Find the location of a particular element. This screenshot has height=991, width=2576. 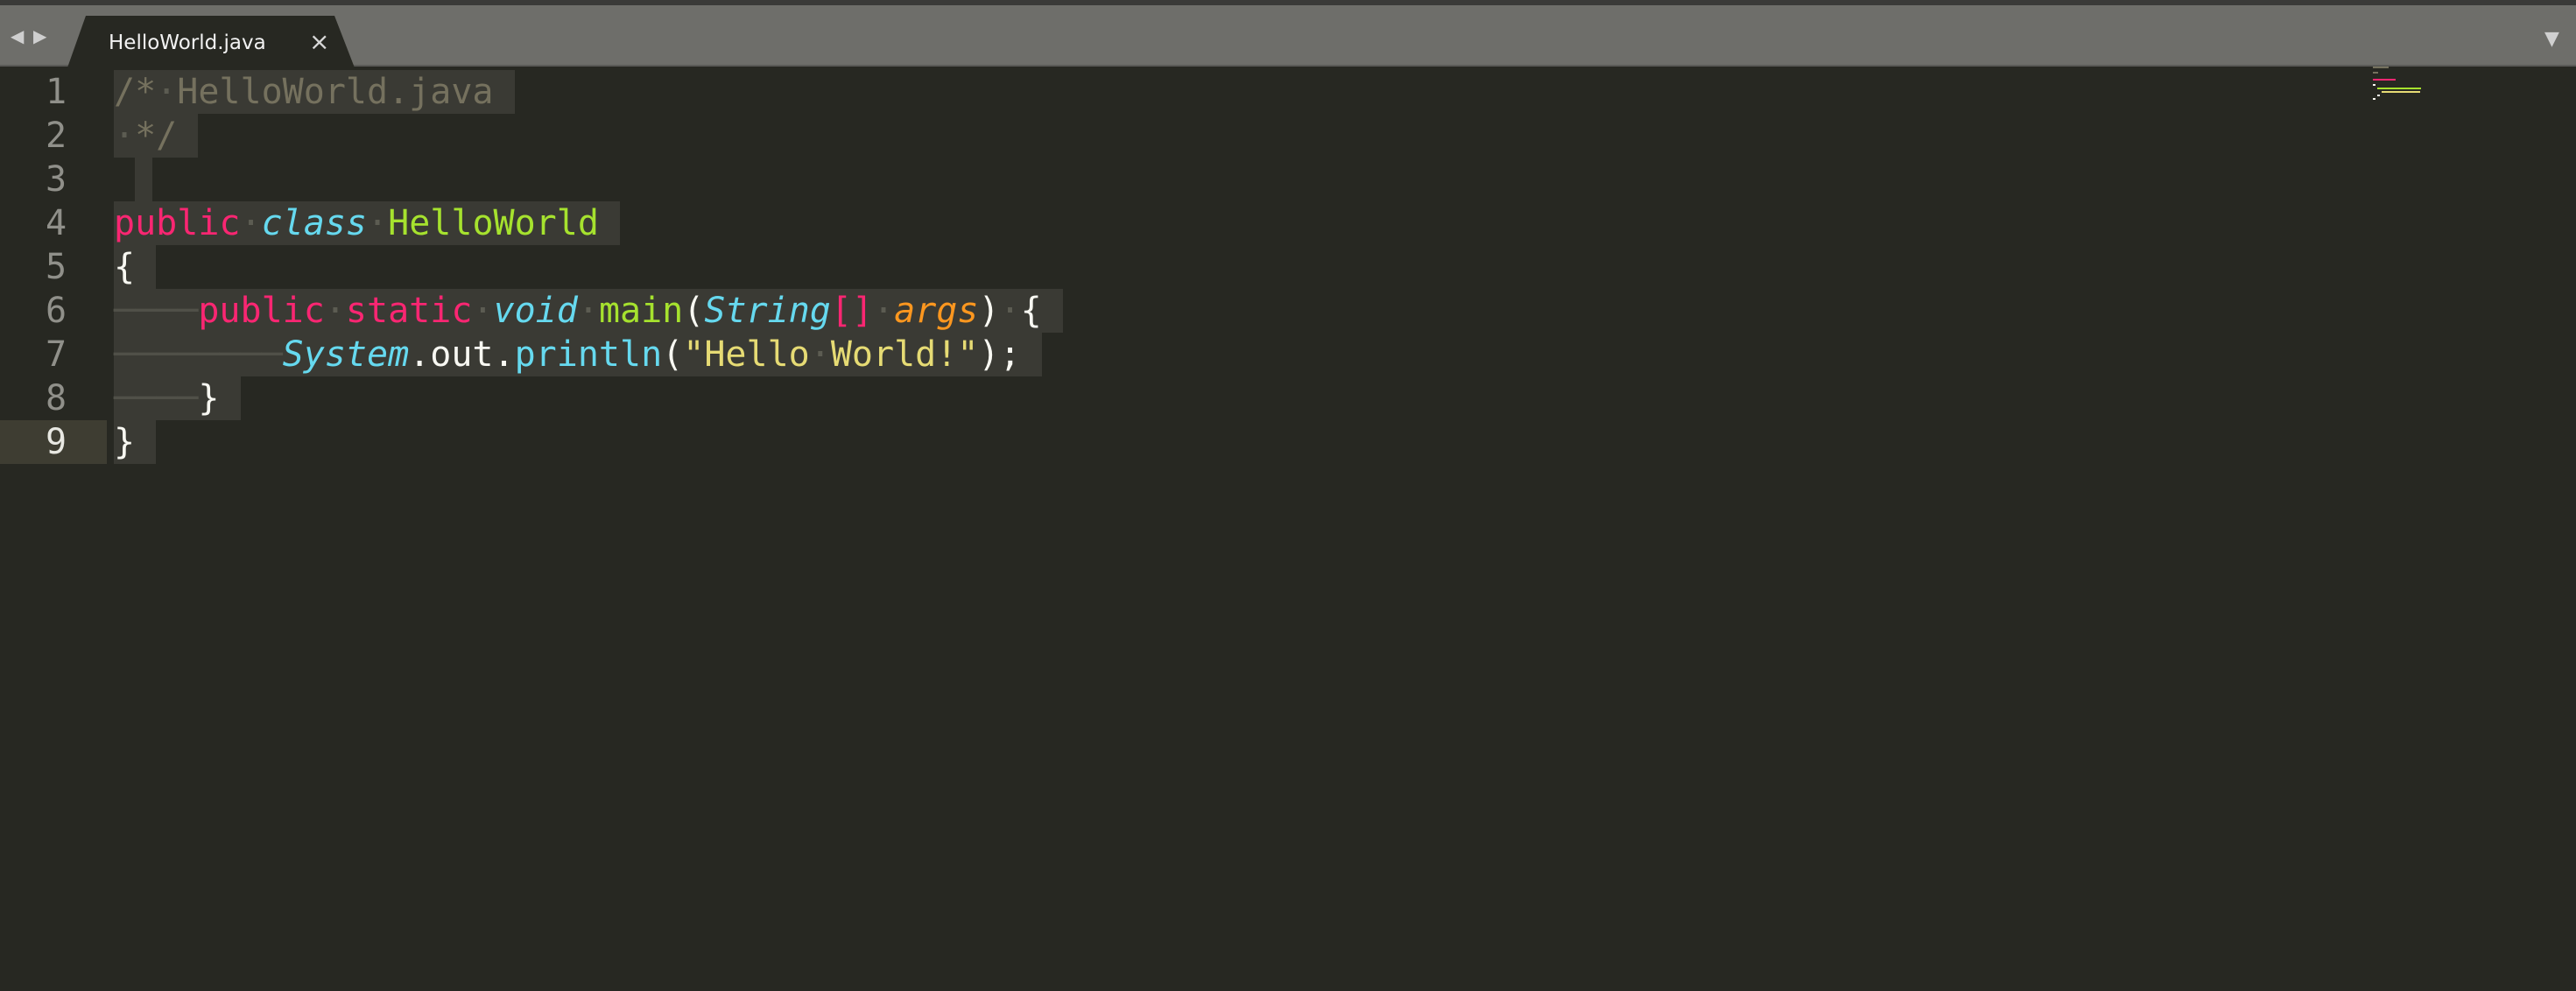

line-number-text: 5 is located at coordinates (56, 267).